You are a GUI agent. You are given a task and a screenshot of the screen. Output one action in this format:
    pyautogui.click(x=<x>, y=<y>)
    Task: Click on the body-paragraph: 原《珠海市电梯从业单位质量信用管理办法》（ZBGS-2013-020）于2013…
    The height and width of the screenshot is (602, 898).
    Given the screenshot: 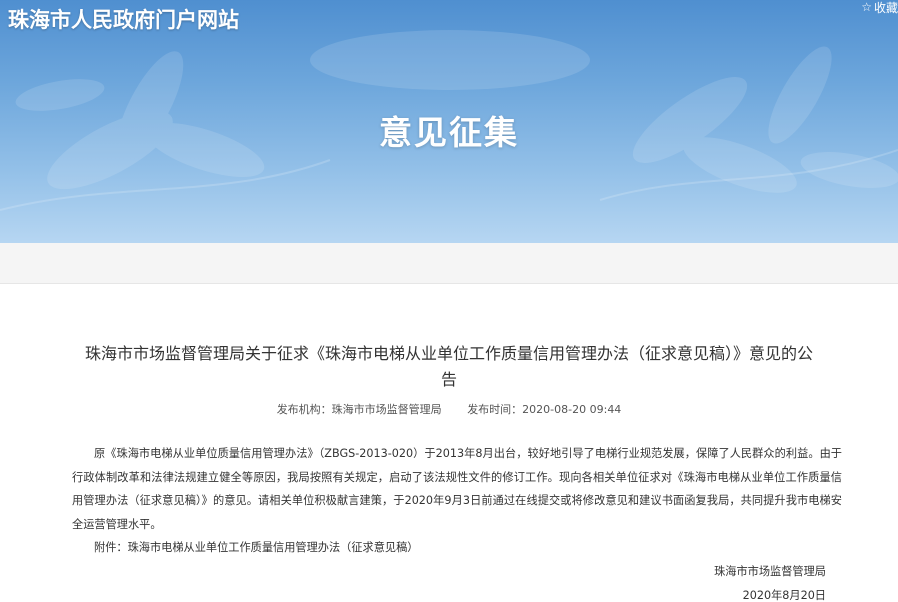 What is the action you would take?
    pyautogui.click(x=457, y=489)
    